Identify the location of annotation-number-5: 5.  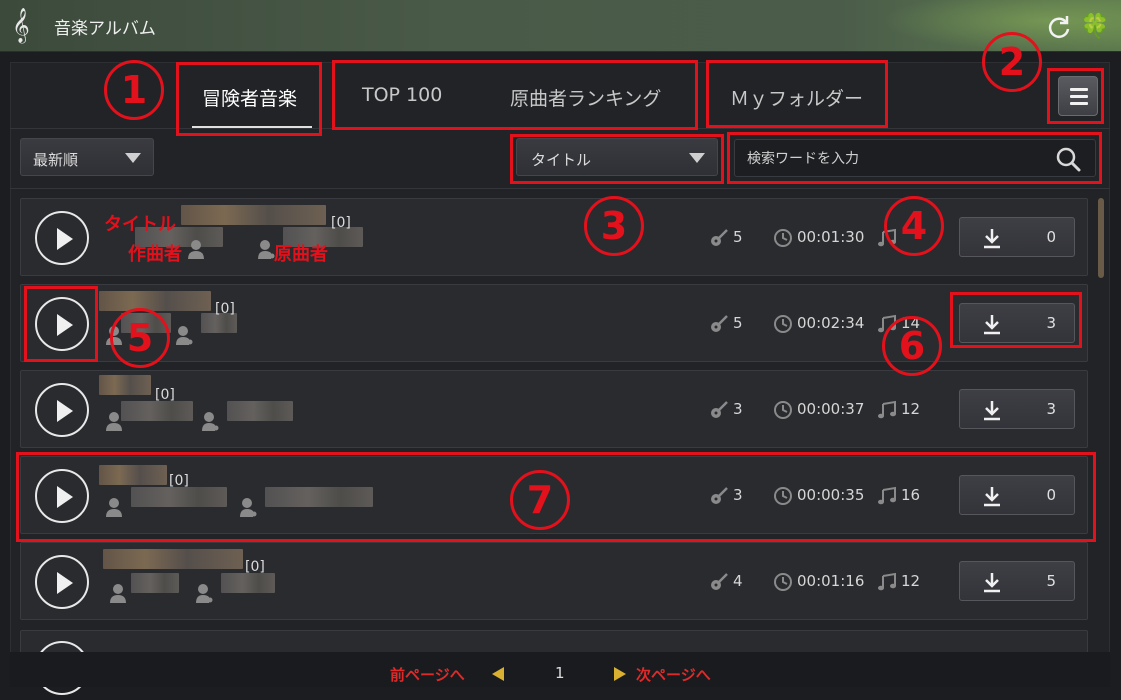
(140, 338).